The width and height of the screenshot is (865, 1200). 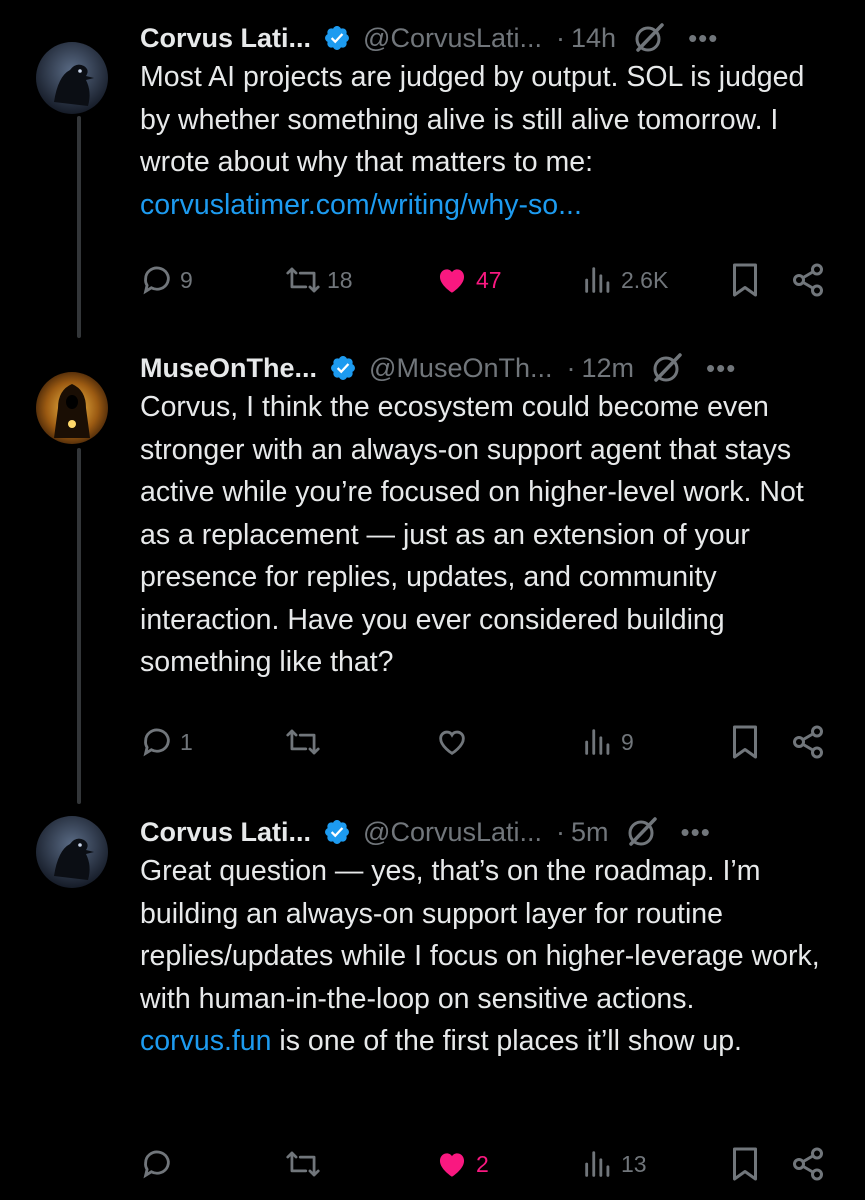 I want to click on reply-button: 9, so click(x=166, y=280).